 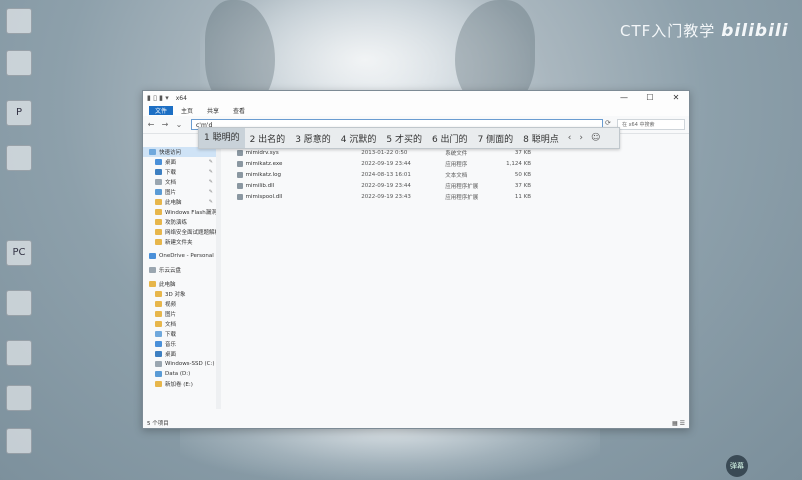 What do you see at coordinates (456, 153) in the screenshot?
I see `file-type: 系统文件` at bounding box center [456, 153].